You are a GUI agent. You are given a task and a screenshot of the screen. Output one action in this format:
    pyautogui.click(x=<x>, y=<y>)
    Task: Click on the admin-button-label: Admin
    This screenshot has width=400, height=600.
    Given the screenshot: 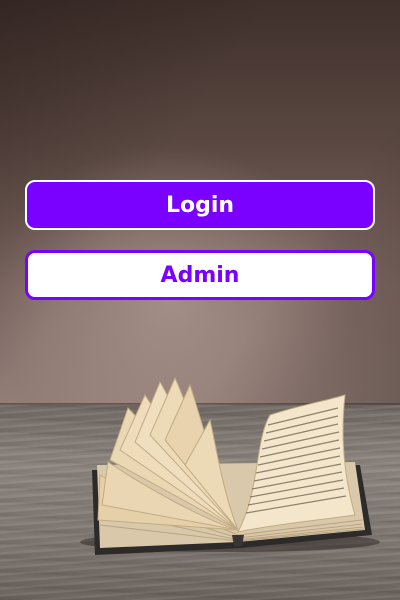 What is the action you would take?
    pyautogui.click(x=200, y=275)
    